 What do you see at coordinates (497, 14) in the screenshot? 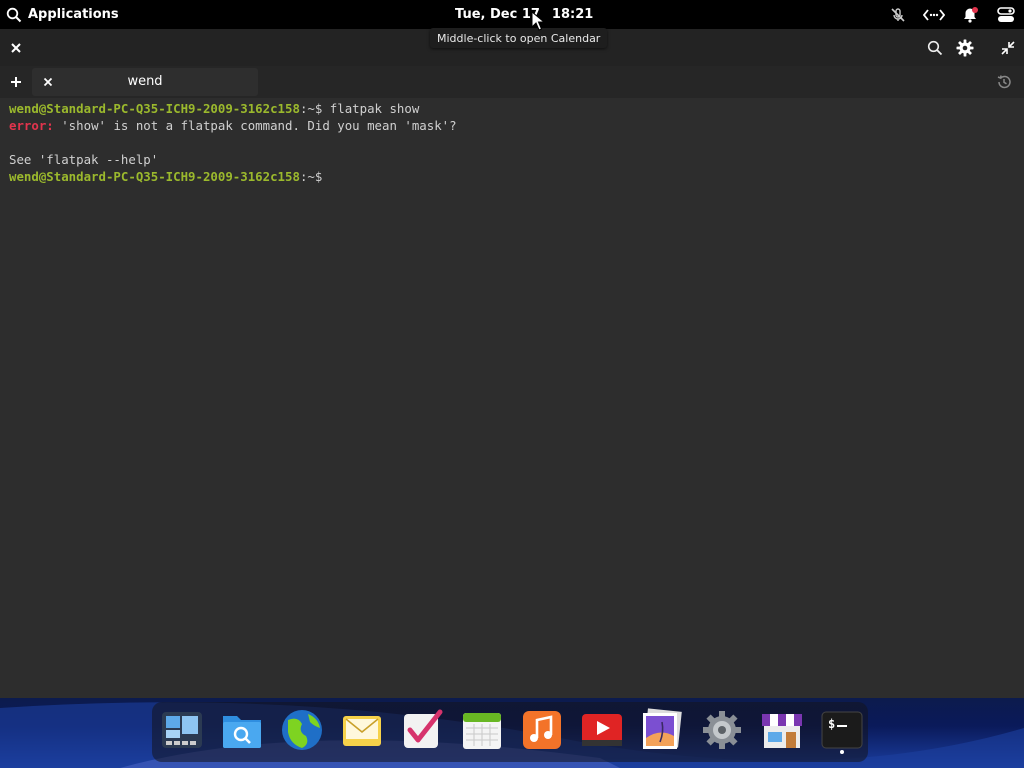
I see `date-label: Tue, Dec 17` at bounding box center [497, 14].